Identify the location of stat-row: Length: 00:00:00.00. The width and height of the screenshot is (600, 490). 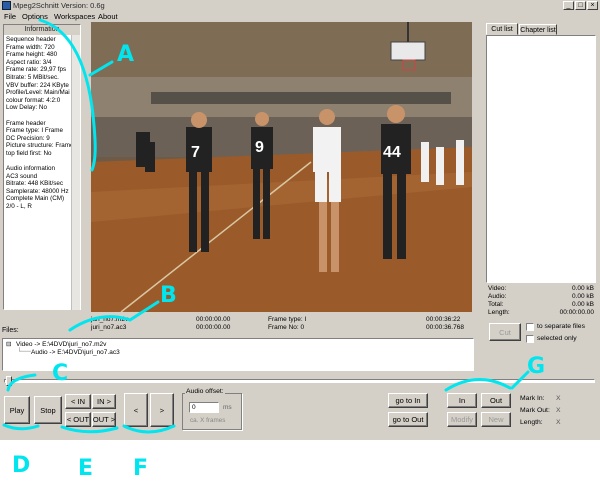
(541, 313).